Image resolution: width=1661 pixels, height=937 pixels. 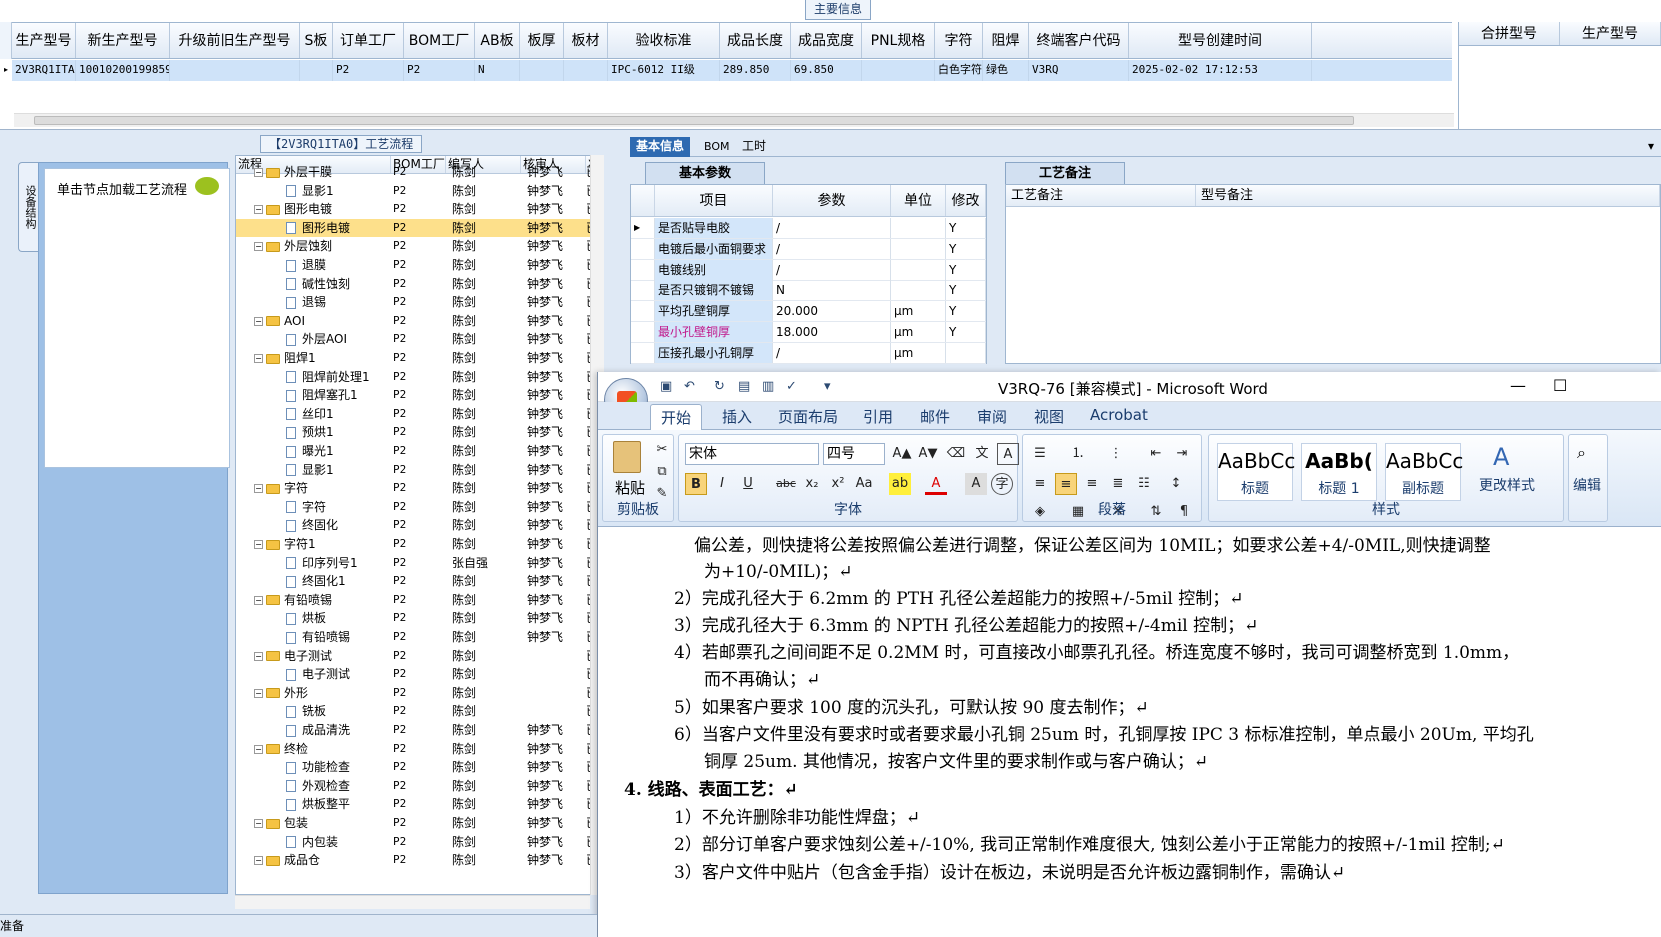 What do you see at coordinates (1424, 472) in the screenshot?
I see `style-subtitle: AaBbCc 副标题` at bounding box center [1424, 472].